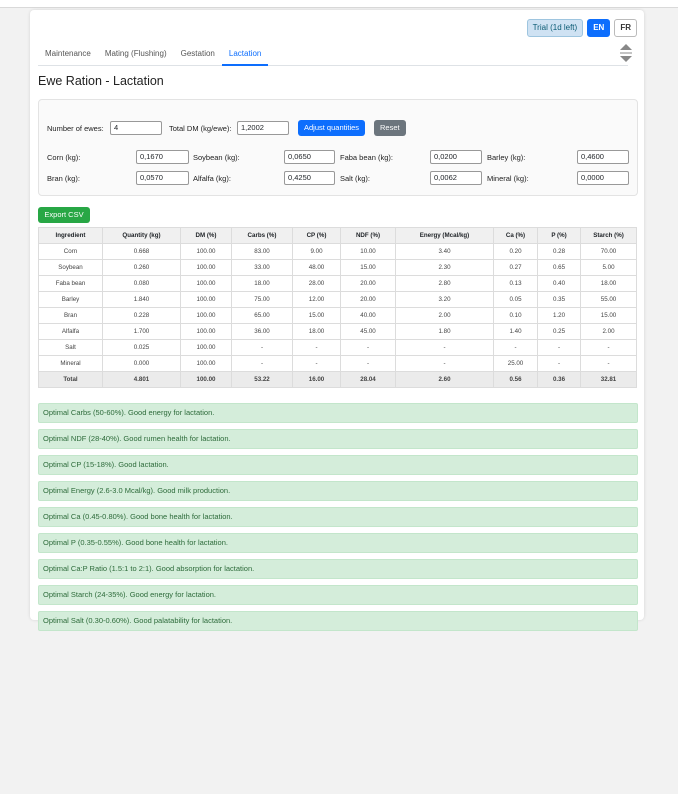  What do you see at coordinates (136, 128) in the screenshot?
I see `ewes-input: 4` at bounding box center [136, 128].